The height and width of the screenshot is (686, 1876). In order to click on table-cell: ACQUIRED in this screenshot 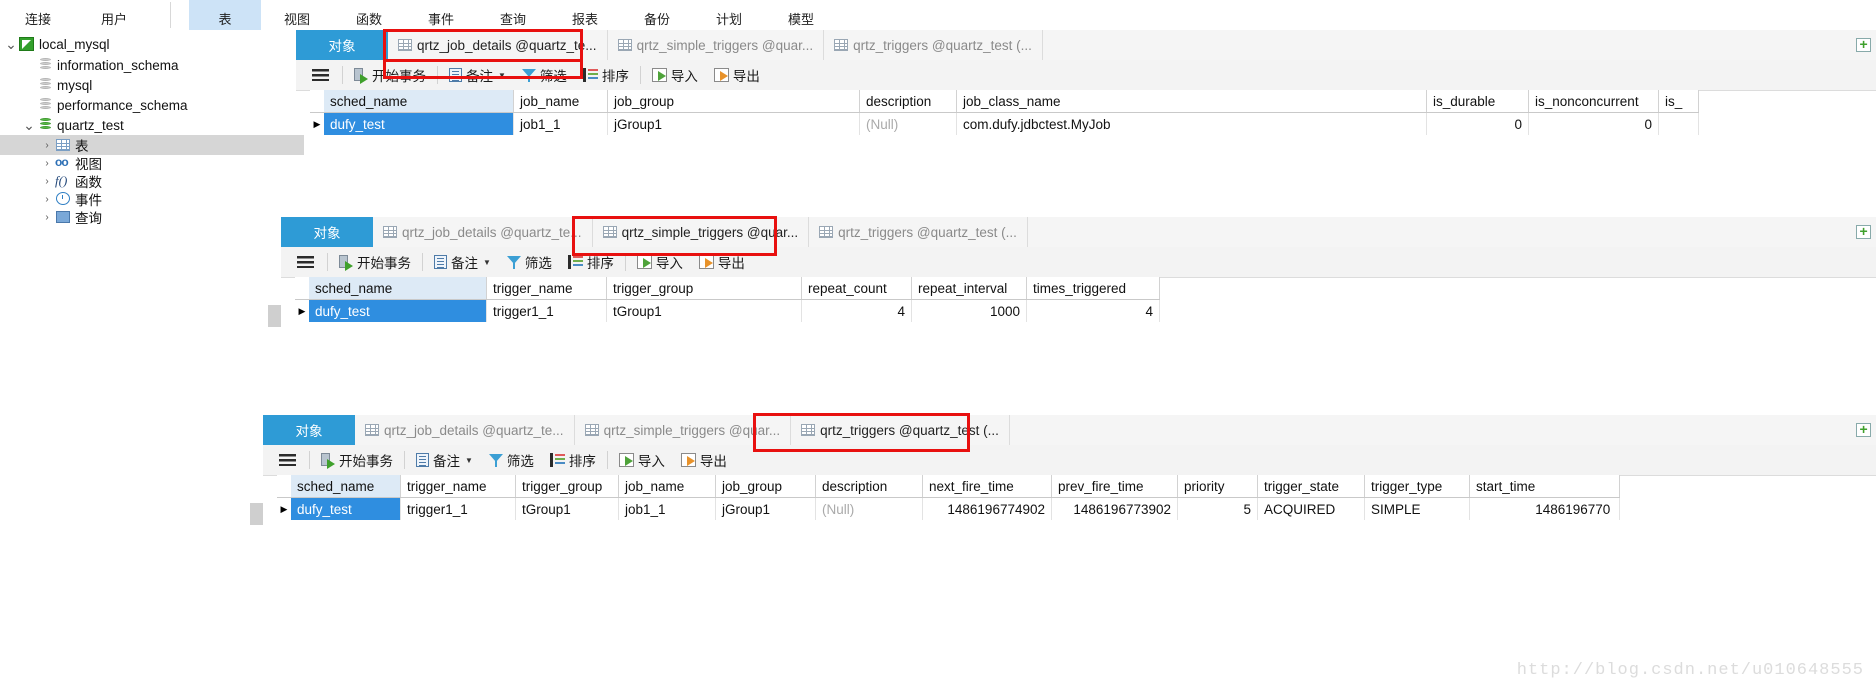, I will do `click(1311, 509)`.